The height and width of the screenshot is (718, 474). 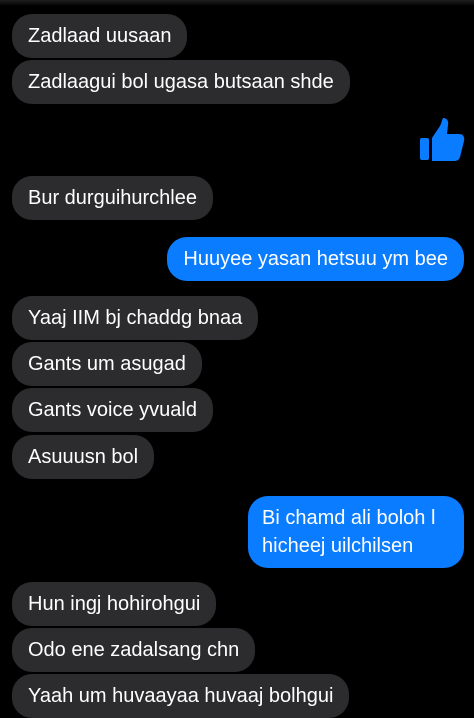 I want to click on incoming-message: Yaah um huvaayaa huvaaj bolhgui, so click(x=181, y=696).